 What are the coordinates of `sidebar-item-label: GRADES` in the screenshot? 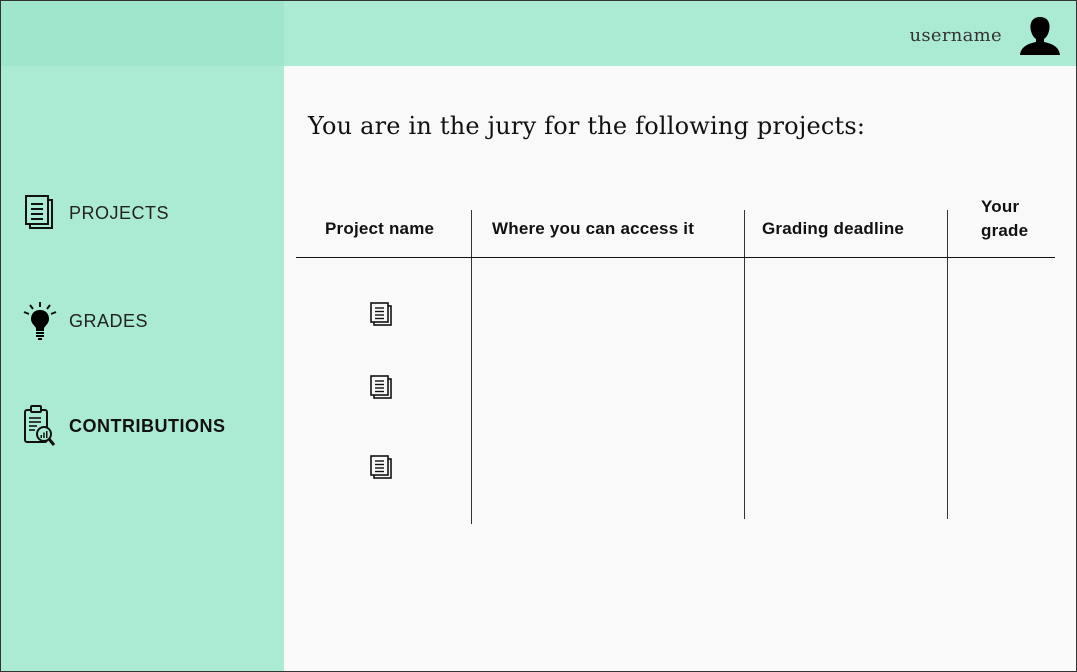 It's located at (109, 320).